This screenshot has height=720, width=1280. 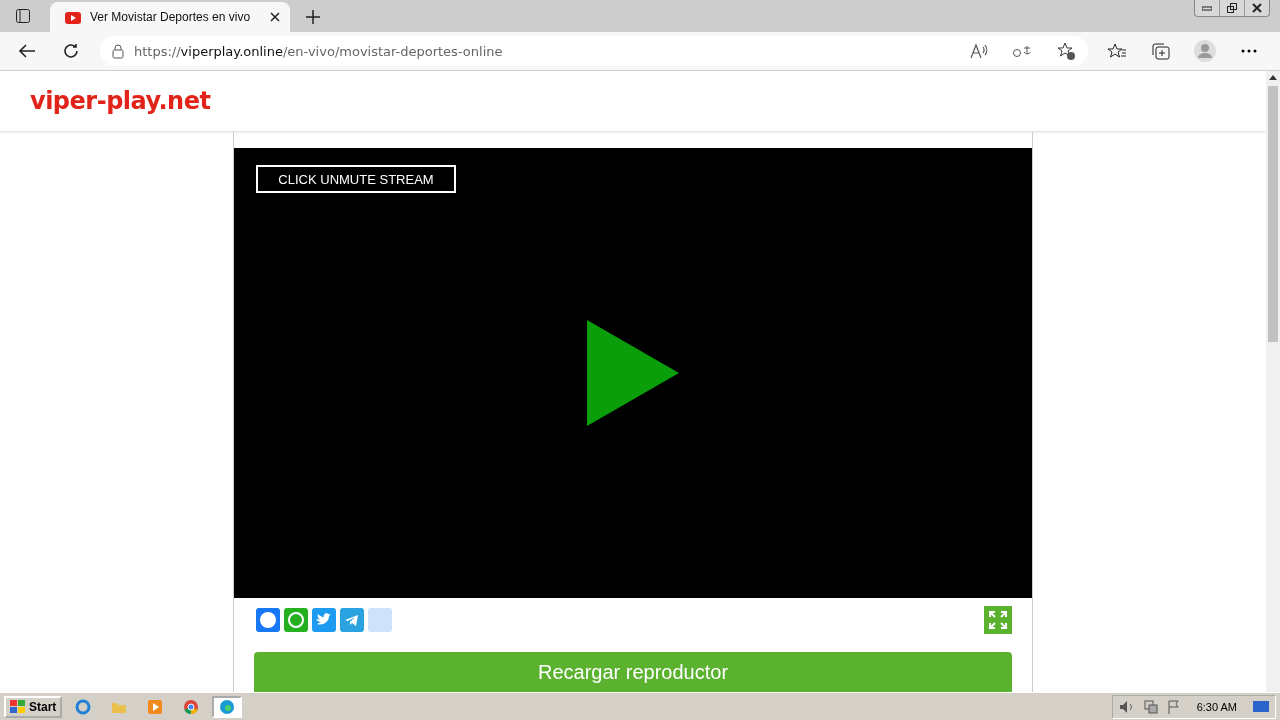 I want to click on volume-icon, so click(x=1126, y=706).